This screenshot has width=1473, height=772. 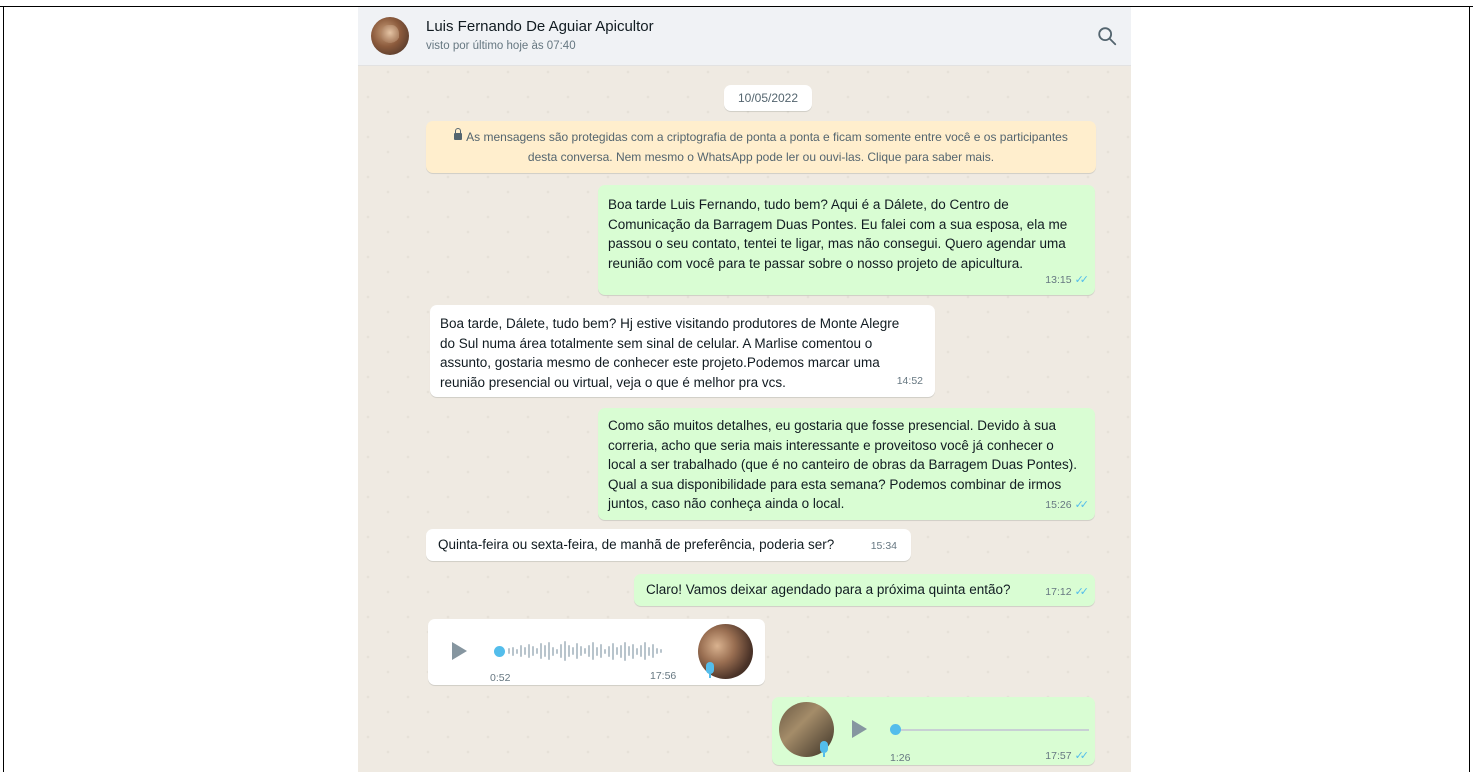 I want to click on frame-right-border, so click(x=1469, y=389).